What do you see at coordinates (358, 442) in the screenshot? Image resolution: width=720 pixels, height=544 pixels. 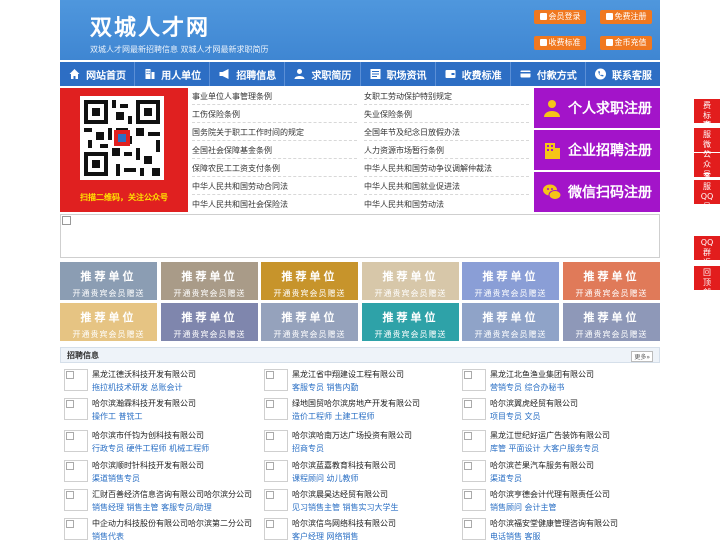 I see `job-listing: 哈尔滨哈南万达广场投资有限公司 招商专员` at bounding box center [358, 442].